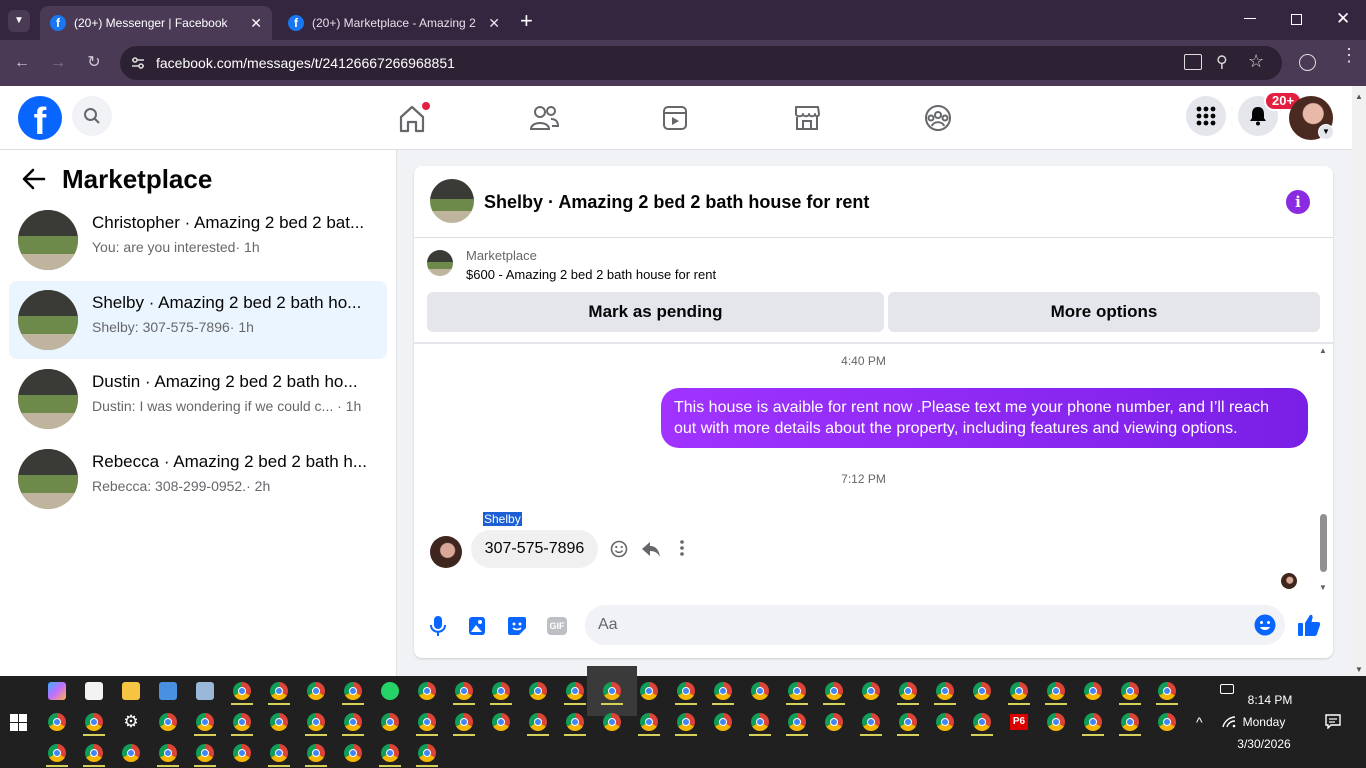 This screenshot has height=768, width=1366. Describe the element at coordinates (438, 626) in the screenshot. I see `voice-clip-icon` at that location.